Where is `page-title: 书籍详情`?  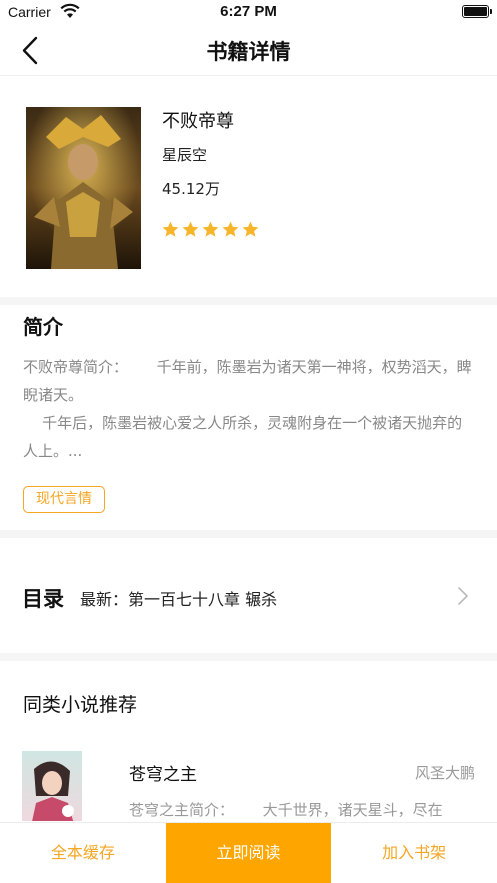
page-title: 书籍详情 is located at coordinates (248, 52).